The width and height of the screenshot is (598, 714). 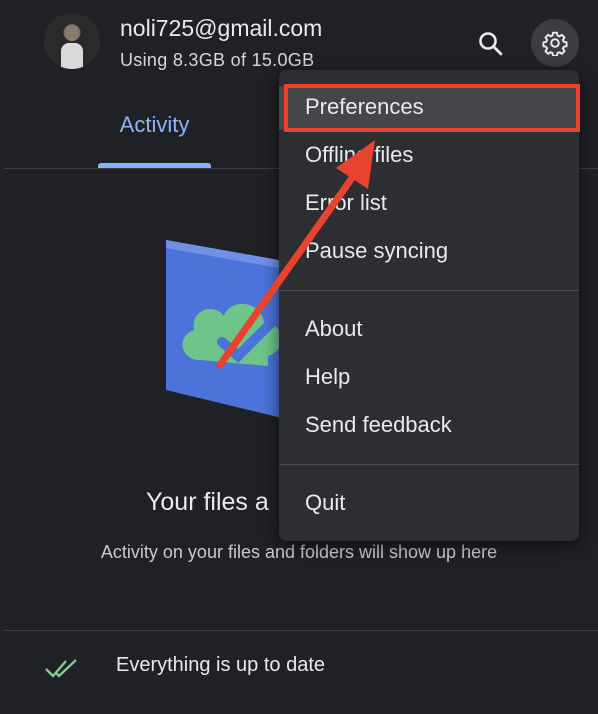 What do you see at coordinates (432, 108) in the screenshot?
I see `preferences-highlight-box` at bounding box center [432, 108].